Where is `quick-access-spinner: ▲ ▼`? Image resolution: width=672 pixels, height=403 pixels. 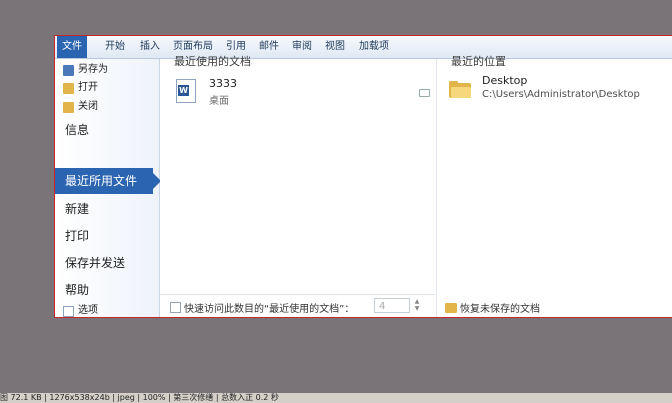 quick-access-spinner: ▲ ▼ is located at coordinates (417, 305).